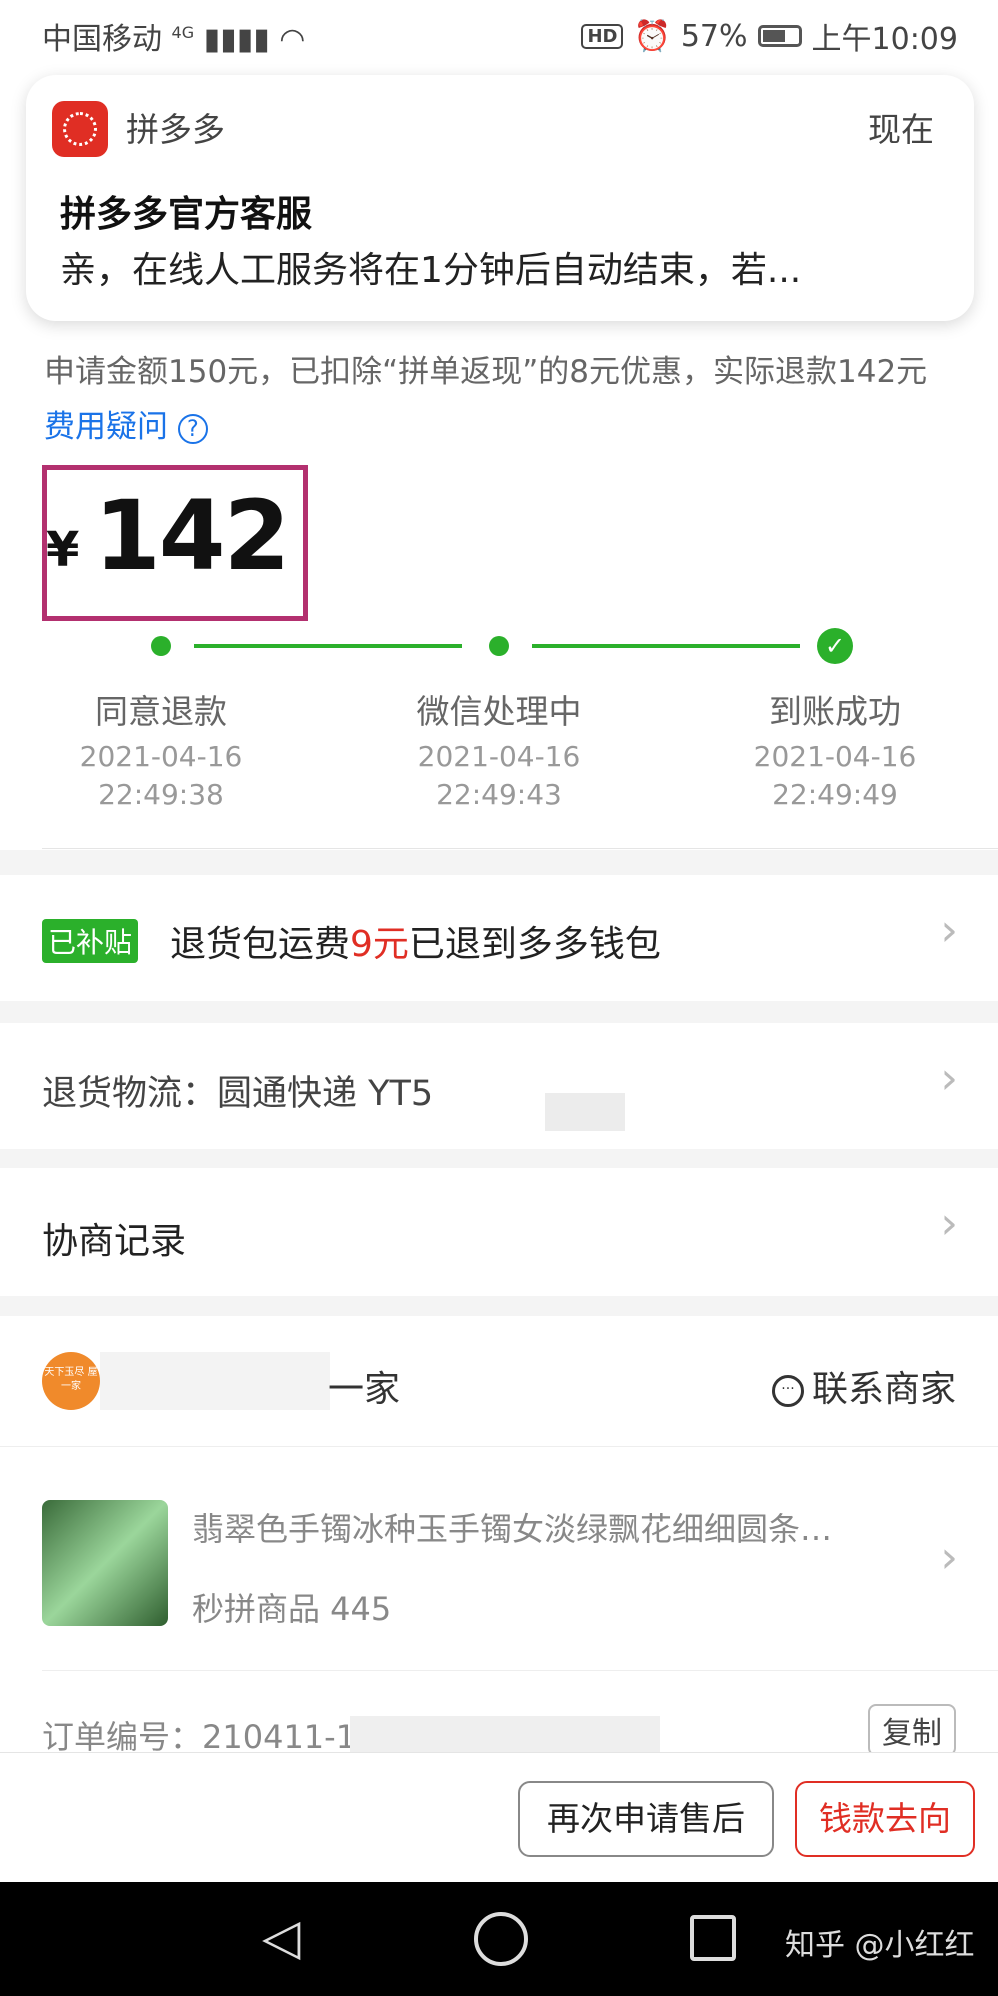 The width and height of the screenshot is (998, 1996). Describe the element at coordinates (379, 944) in the screenshot. I see `subsidy-amount: 9元` at that location.